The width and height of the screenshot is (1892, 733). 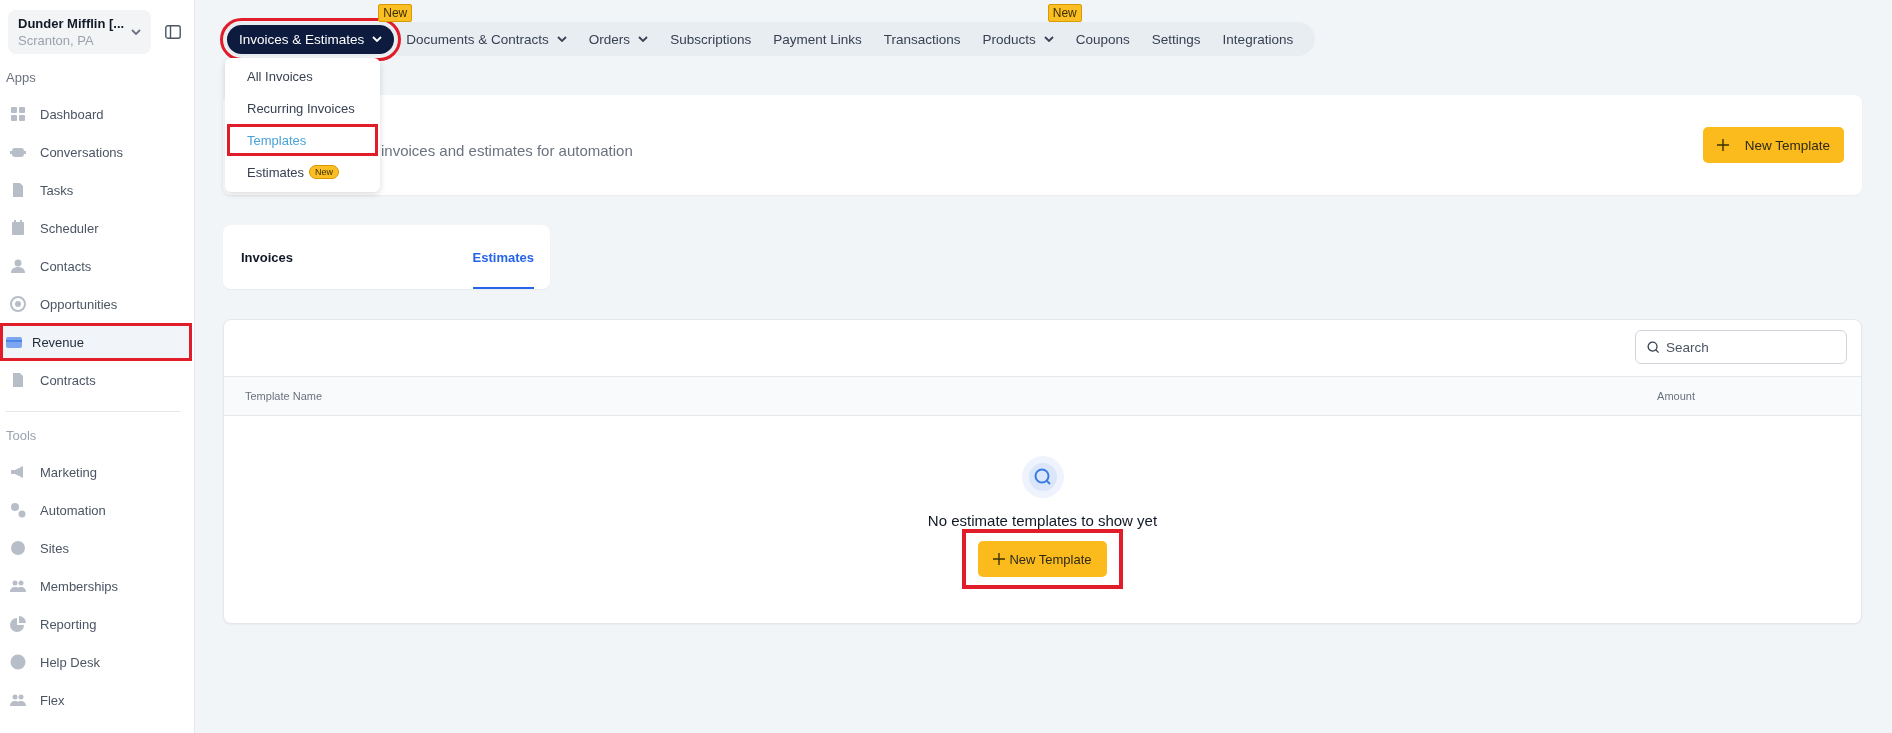 What do you see at coordinates (1042, 477) in the screenshot?
I see `search-icon` at bounding box center [1042, 477].